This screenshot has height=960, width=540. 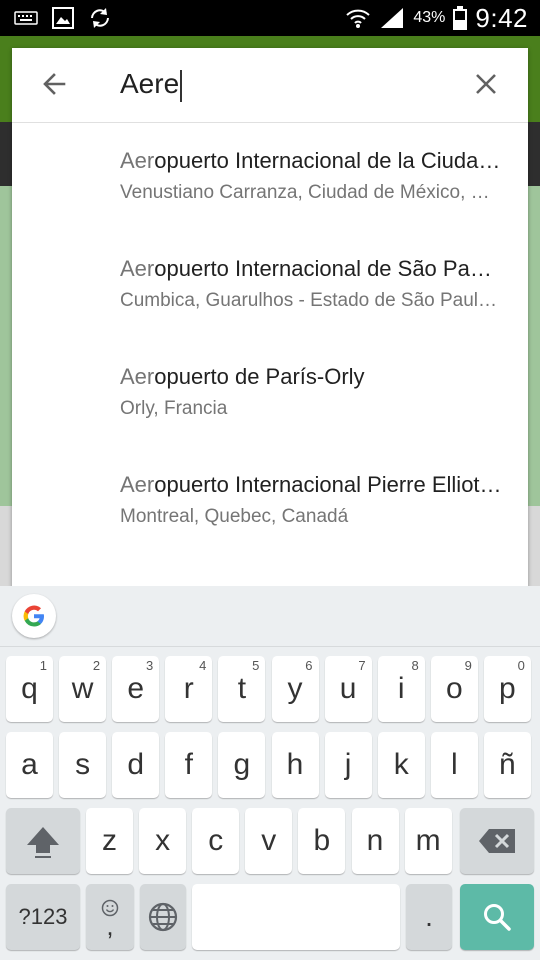 I want to click on status-bar: 43% 9:42, so click(x=270, y=18).